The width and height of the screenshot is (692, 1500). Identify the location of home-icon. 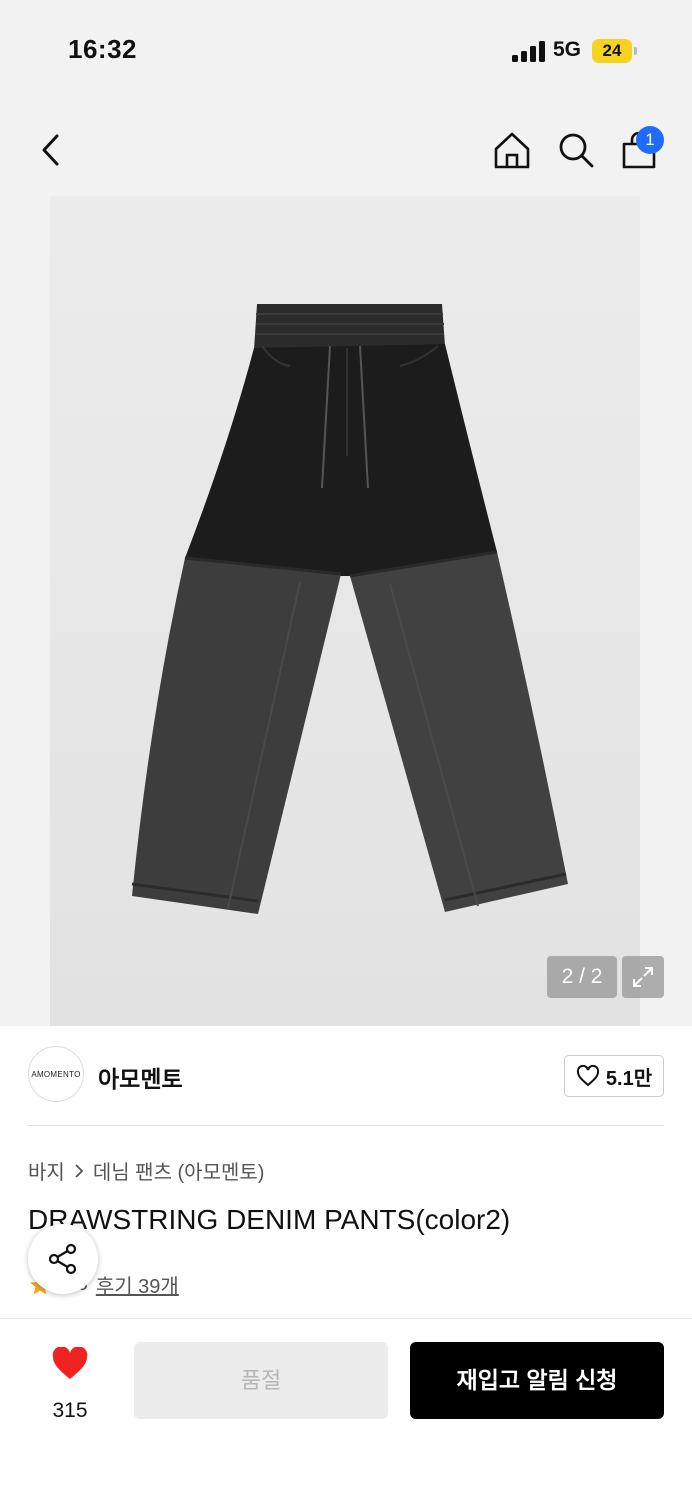
(512, 150).